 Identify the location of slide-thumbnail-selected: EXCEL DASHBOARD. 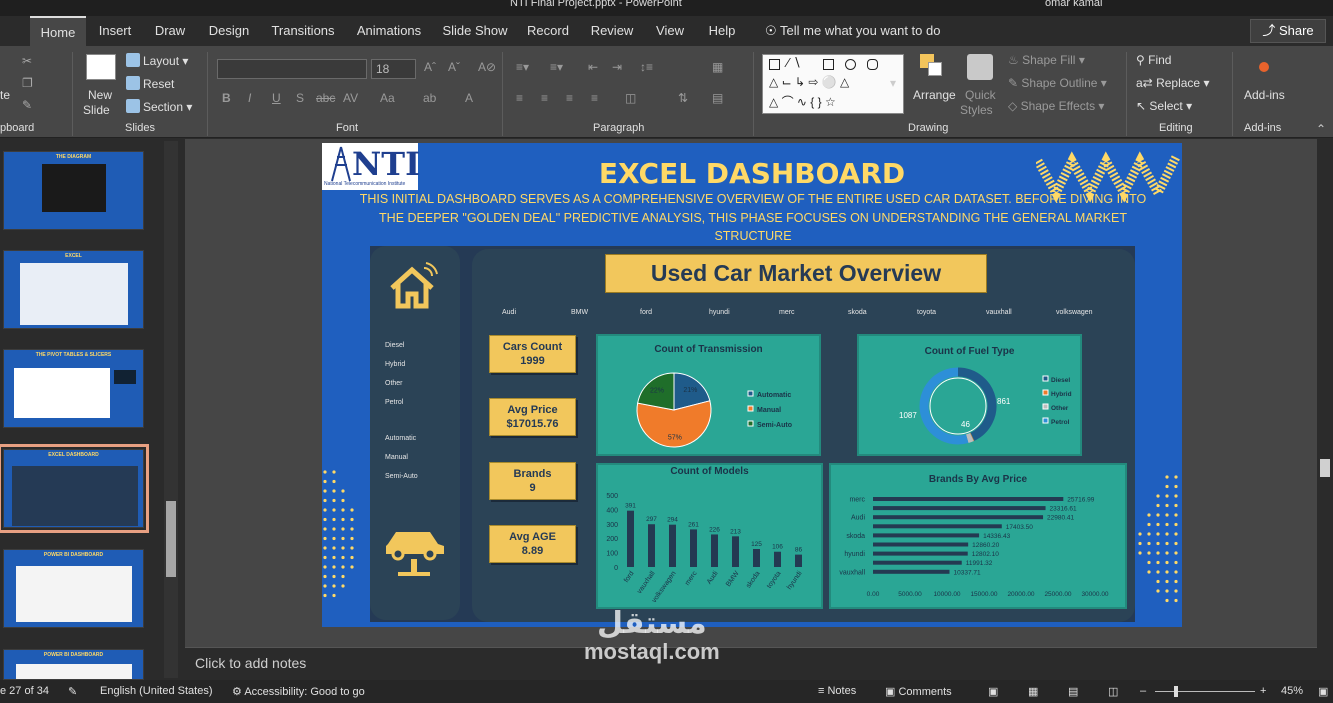
(74, 488).